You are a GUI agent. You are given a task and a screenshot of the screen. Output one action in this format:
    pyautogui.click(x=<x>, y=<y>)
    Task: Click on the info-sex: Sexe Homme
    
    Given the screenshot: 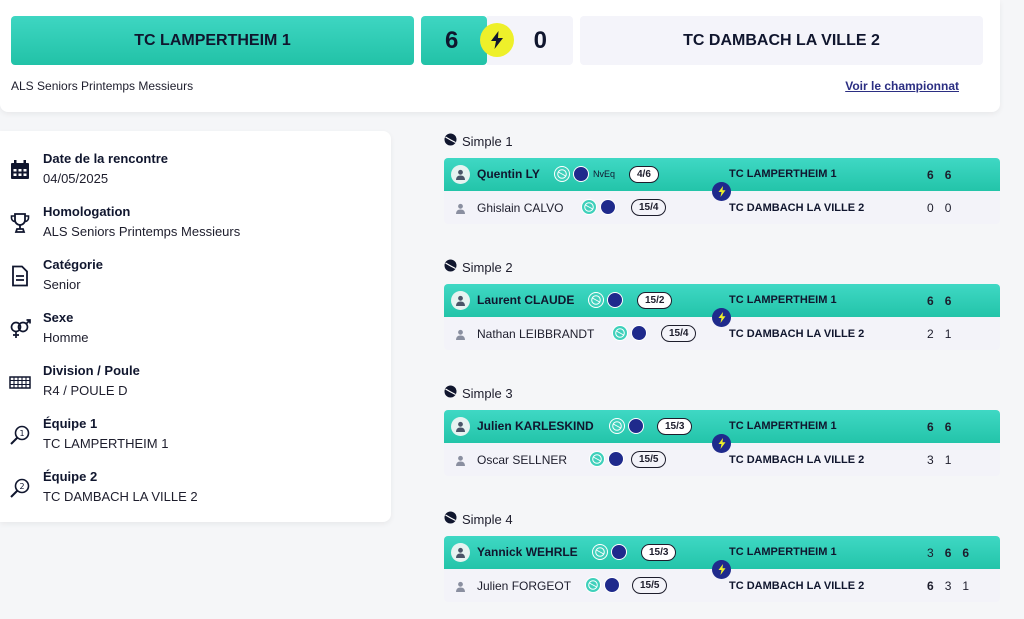 What is the action you would take?
    pyautogui.click(x=190, y=332)
    